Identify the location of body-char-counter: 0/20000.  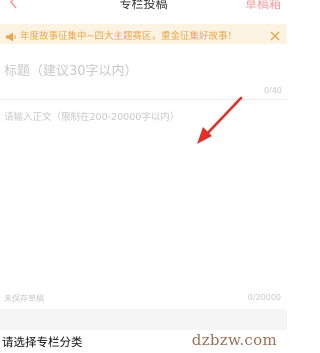
(264, 297).